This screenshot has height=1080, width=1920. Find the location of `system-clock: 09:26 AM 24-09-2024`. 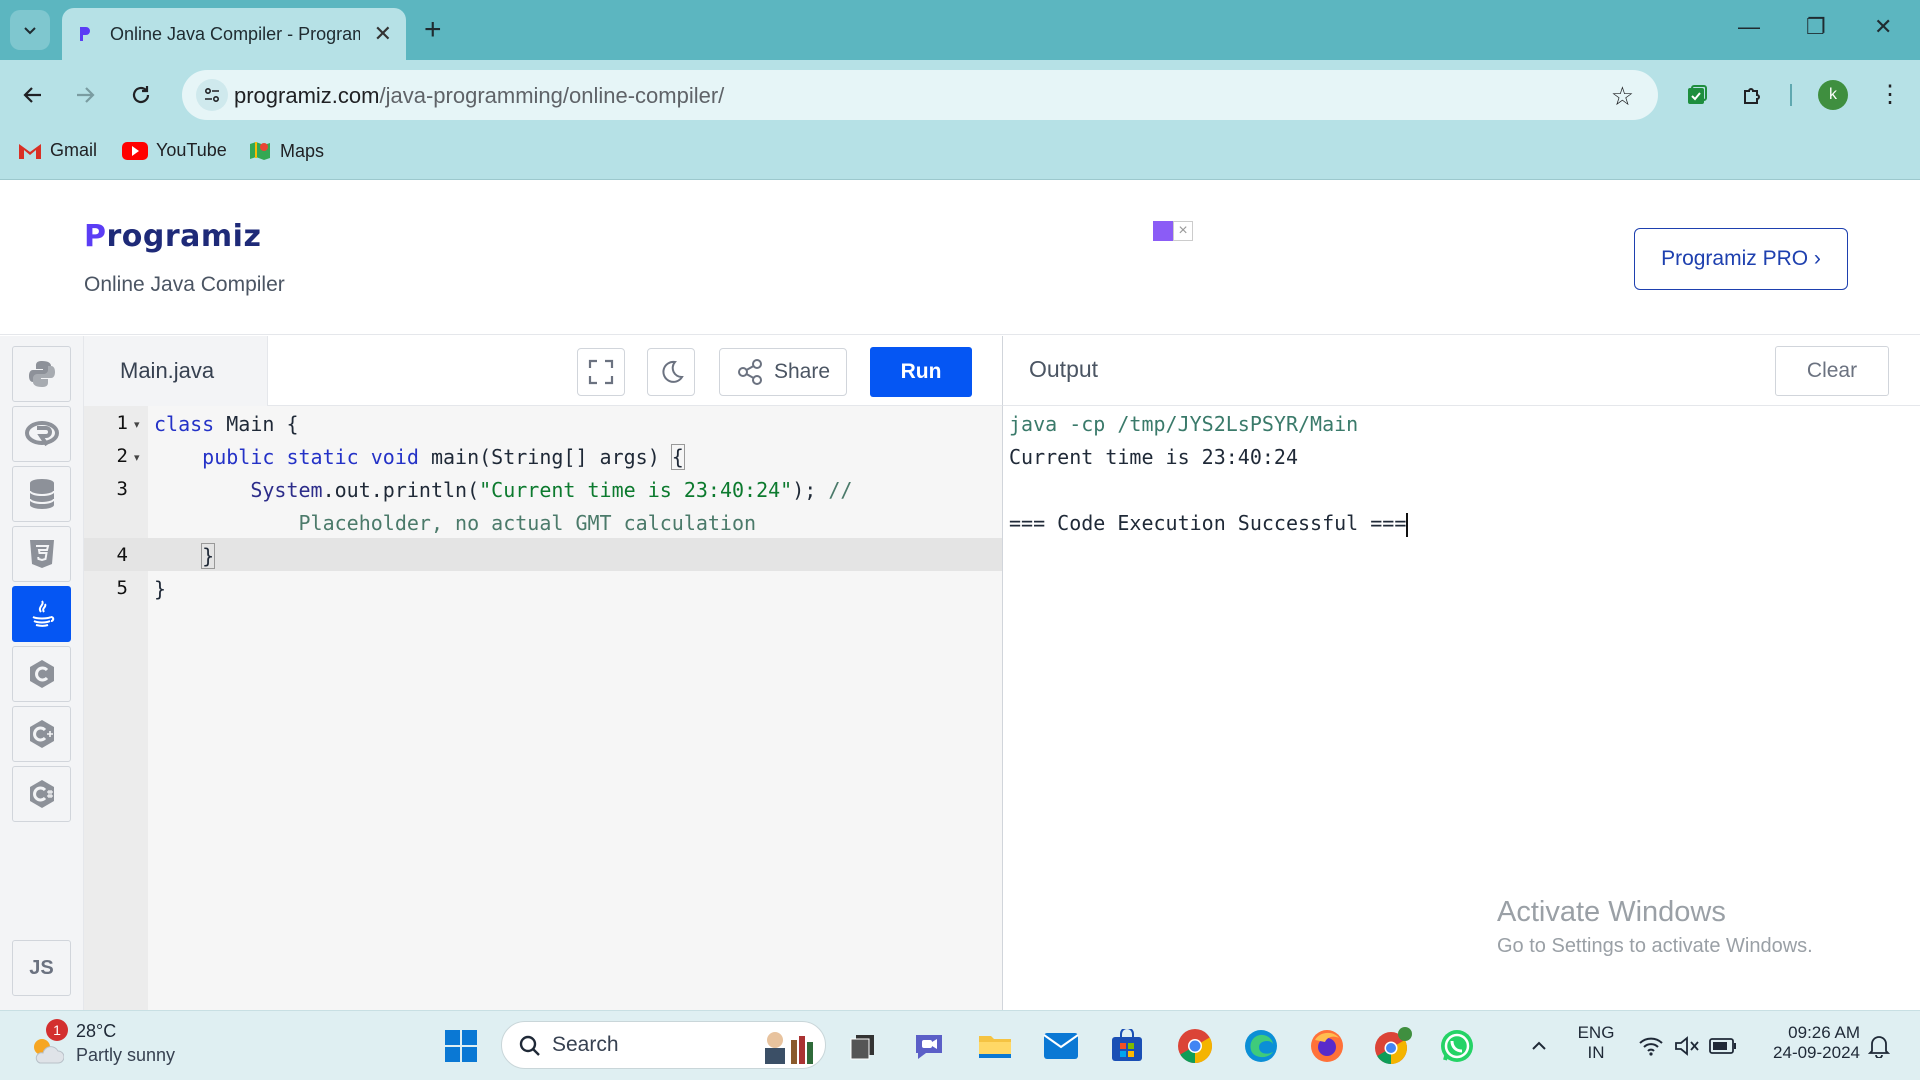

system-clock: 09:26 AM 24-09-2024 is located at coordinates (1810, 1043).